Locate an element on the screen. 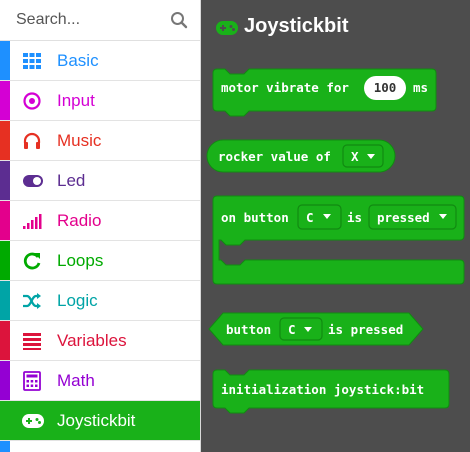  headphones-icon is located at coordinates (32, 140).